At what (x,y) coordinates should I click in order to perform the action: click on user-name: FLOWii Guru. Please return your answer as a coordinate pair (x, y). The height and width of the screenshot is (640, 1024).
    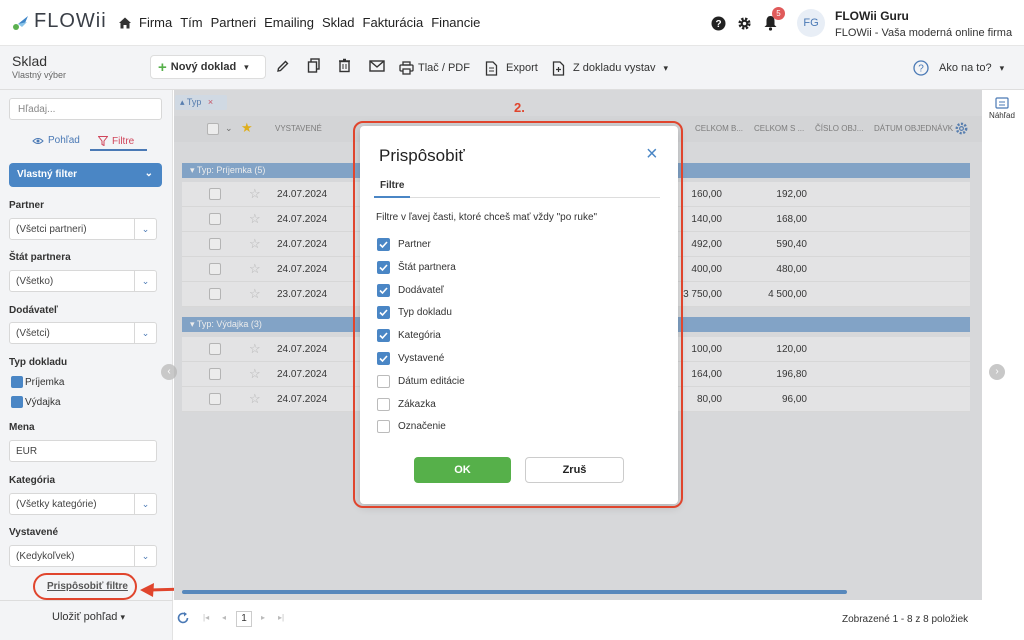
    Looking at the image, I should click on (872, 16).